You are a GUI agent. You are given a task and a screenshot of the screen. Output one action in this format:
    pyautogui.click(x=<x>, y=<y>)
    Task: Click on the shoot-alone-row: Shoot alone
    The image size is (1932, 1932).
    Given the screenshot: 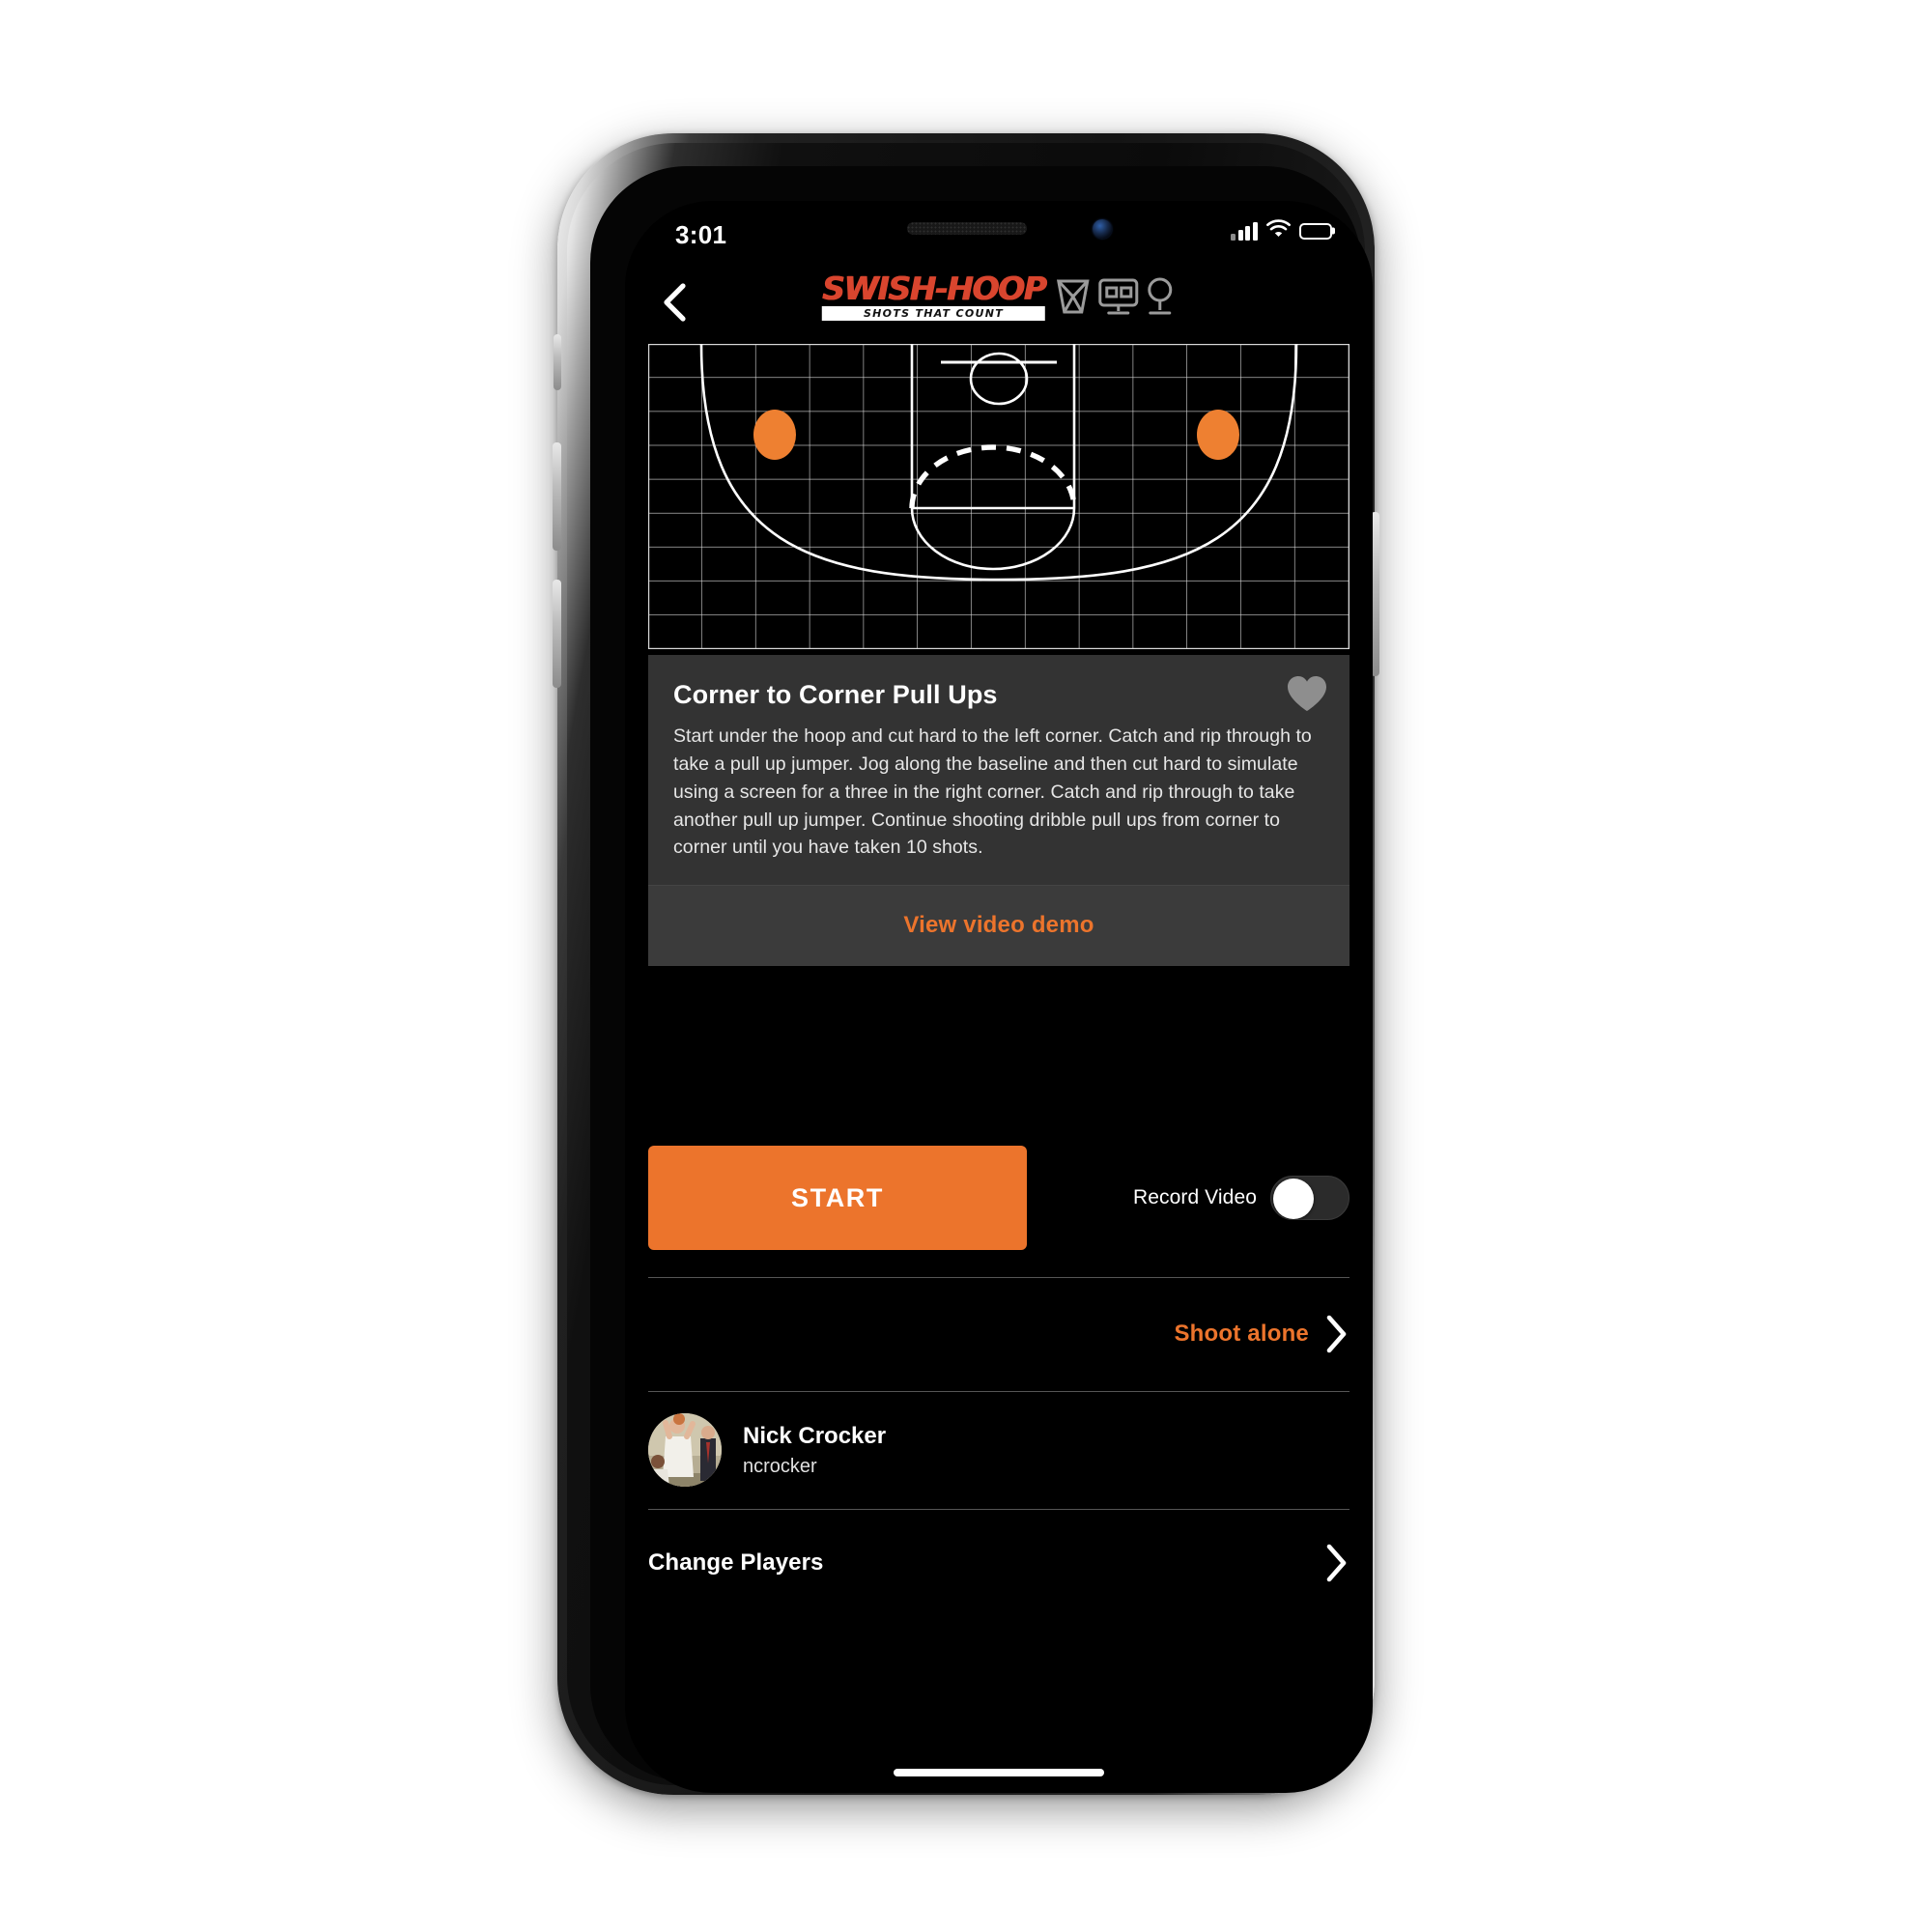 What is the action you would take?
    pyautogui.click(x=999, y=1334)
    